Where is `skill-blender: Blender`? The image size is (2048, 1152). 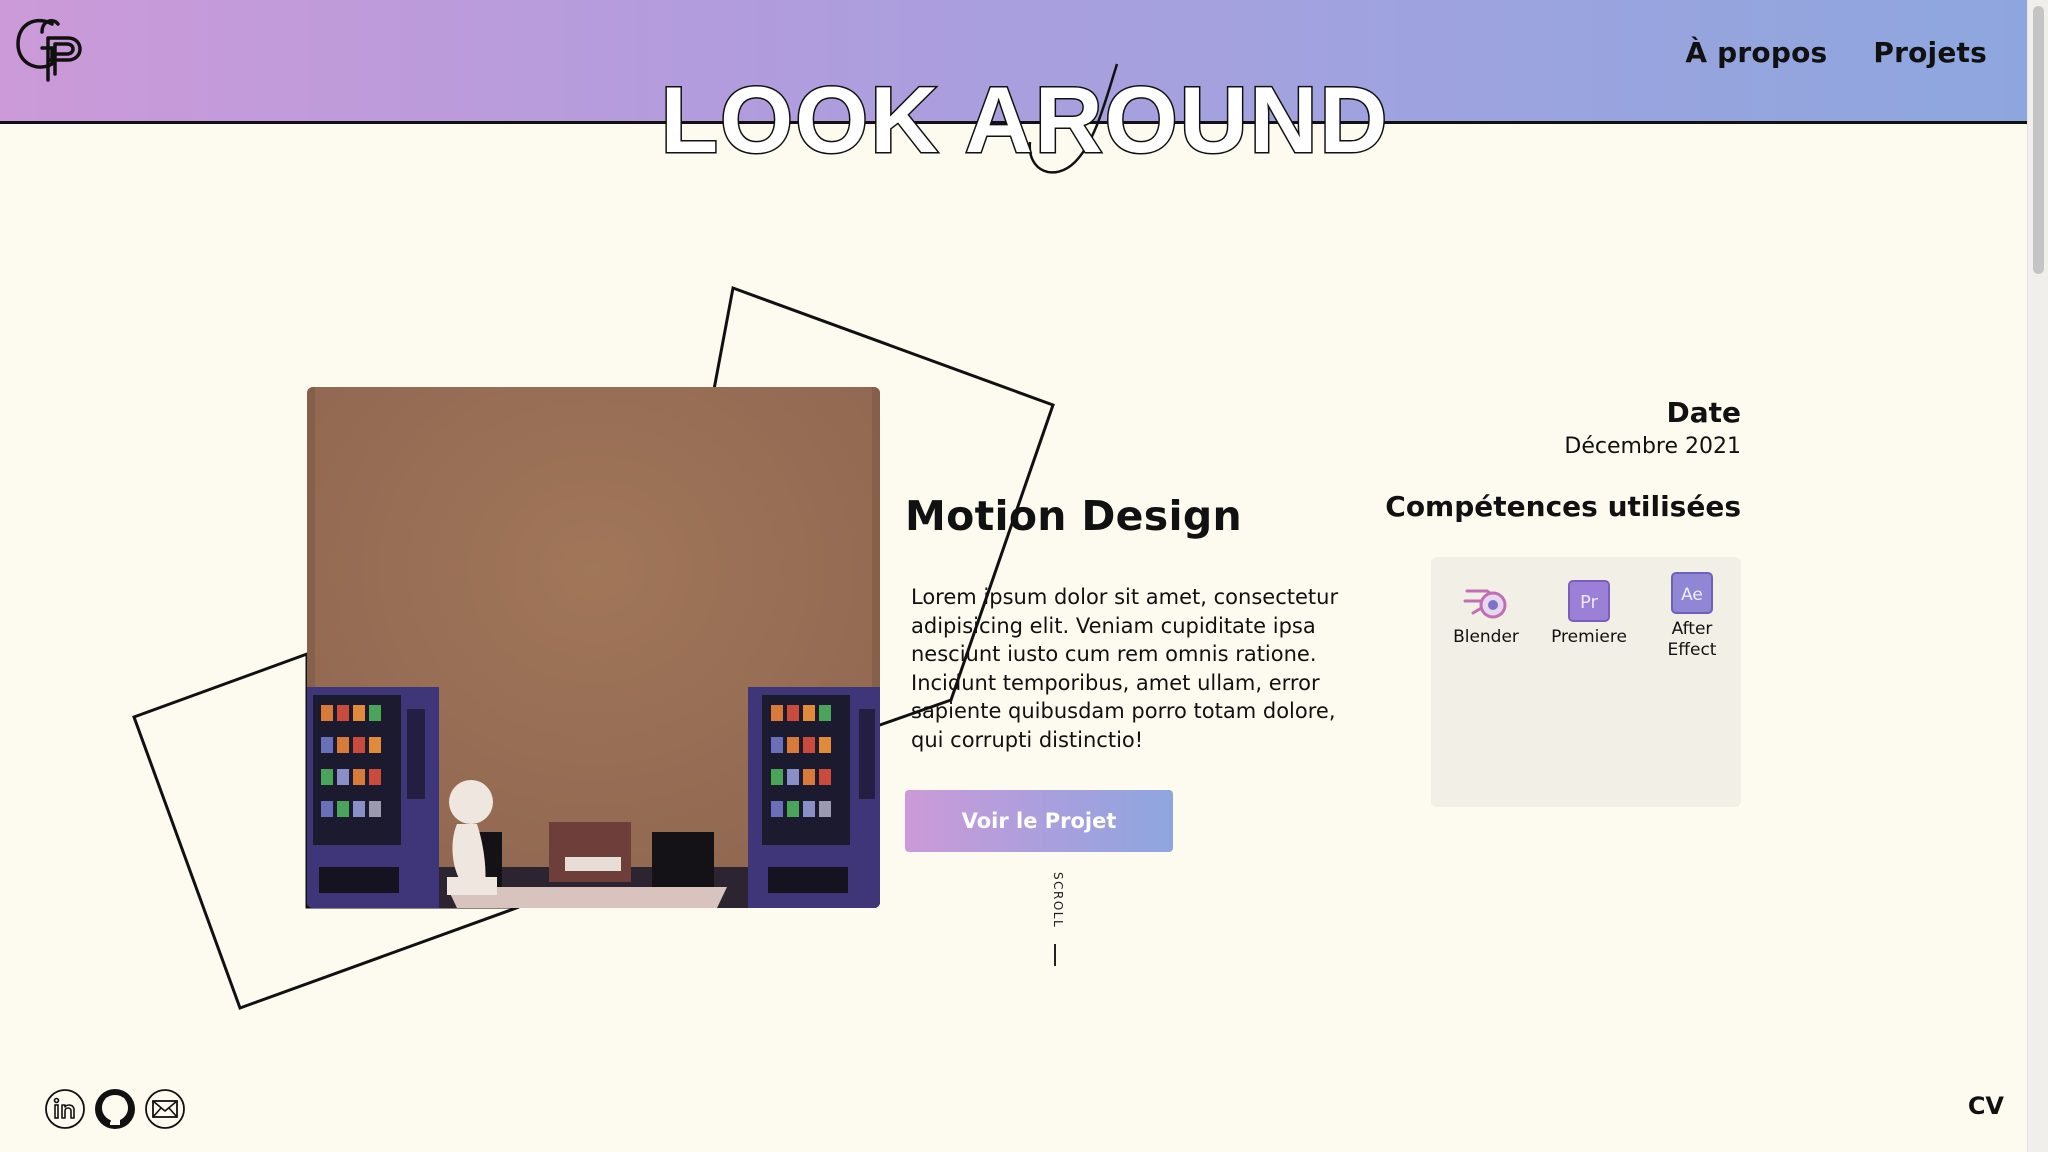
skill-blender: Blender is located at coordinates (1486, 613).